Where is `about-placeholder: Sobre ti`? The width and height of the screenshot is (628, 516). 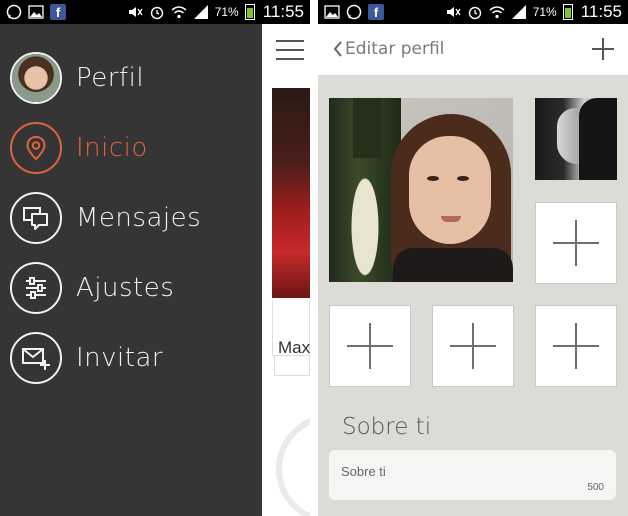 about-placeholder: Sobre ti is located at coordinates (363, 471).